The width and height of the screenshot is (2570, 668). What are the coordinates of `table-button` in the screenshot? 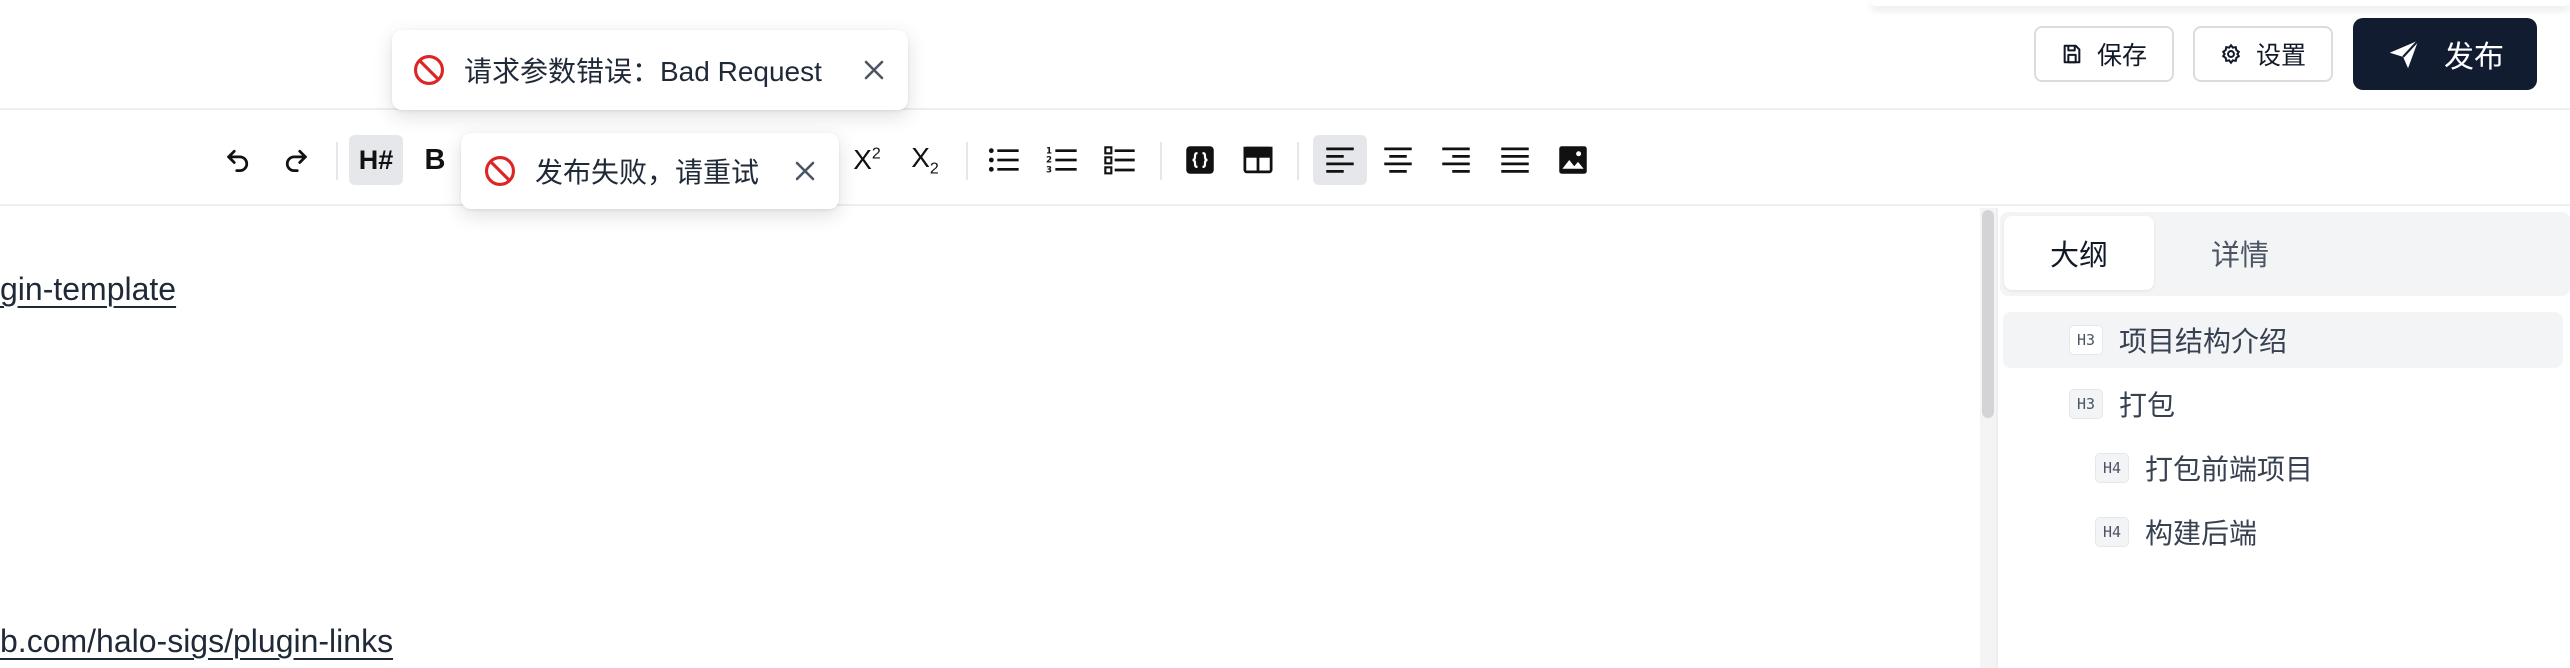 It's located at (1258, 160).